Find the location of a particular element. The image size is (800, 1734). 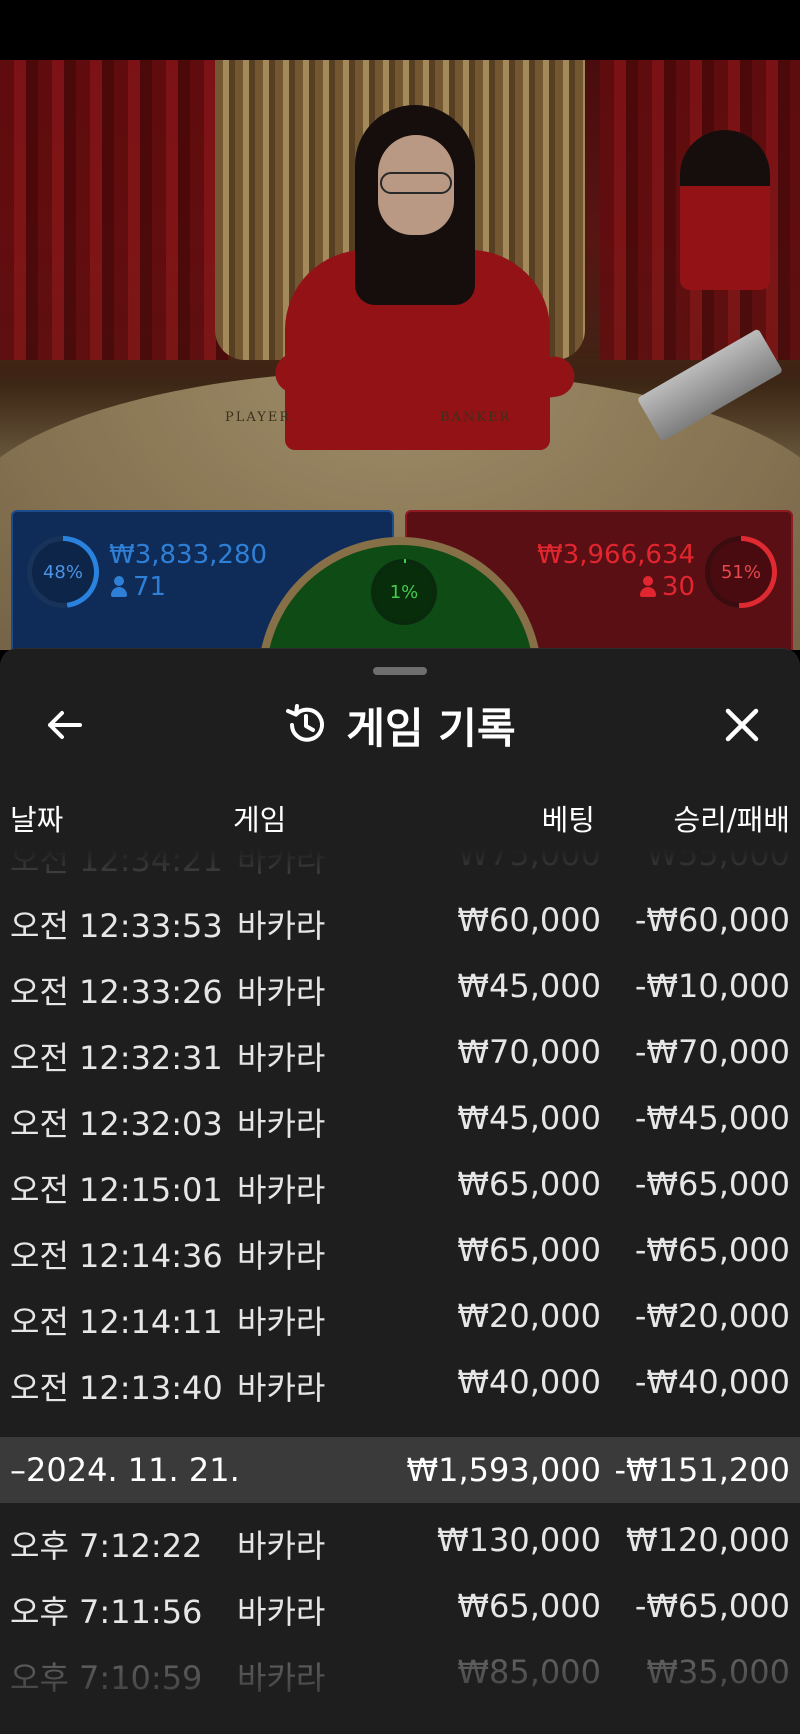

sheet-header: 게임 기록 is located at coordinates (400, 725).